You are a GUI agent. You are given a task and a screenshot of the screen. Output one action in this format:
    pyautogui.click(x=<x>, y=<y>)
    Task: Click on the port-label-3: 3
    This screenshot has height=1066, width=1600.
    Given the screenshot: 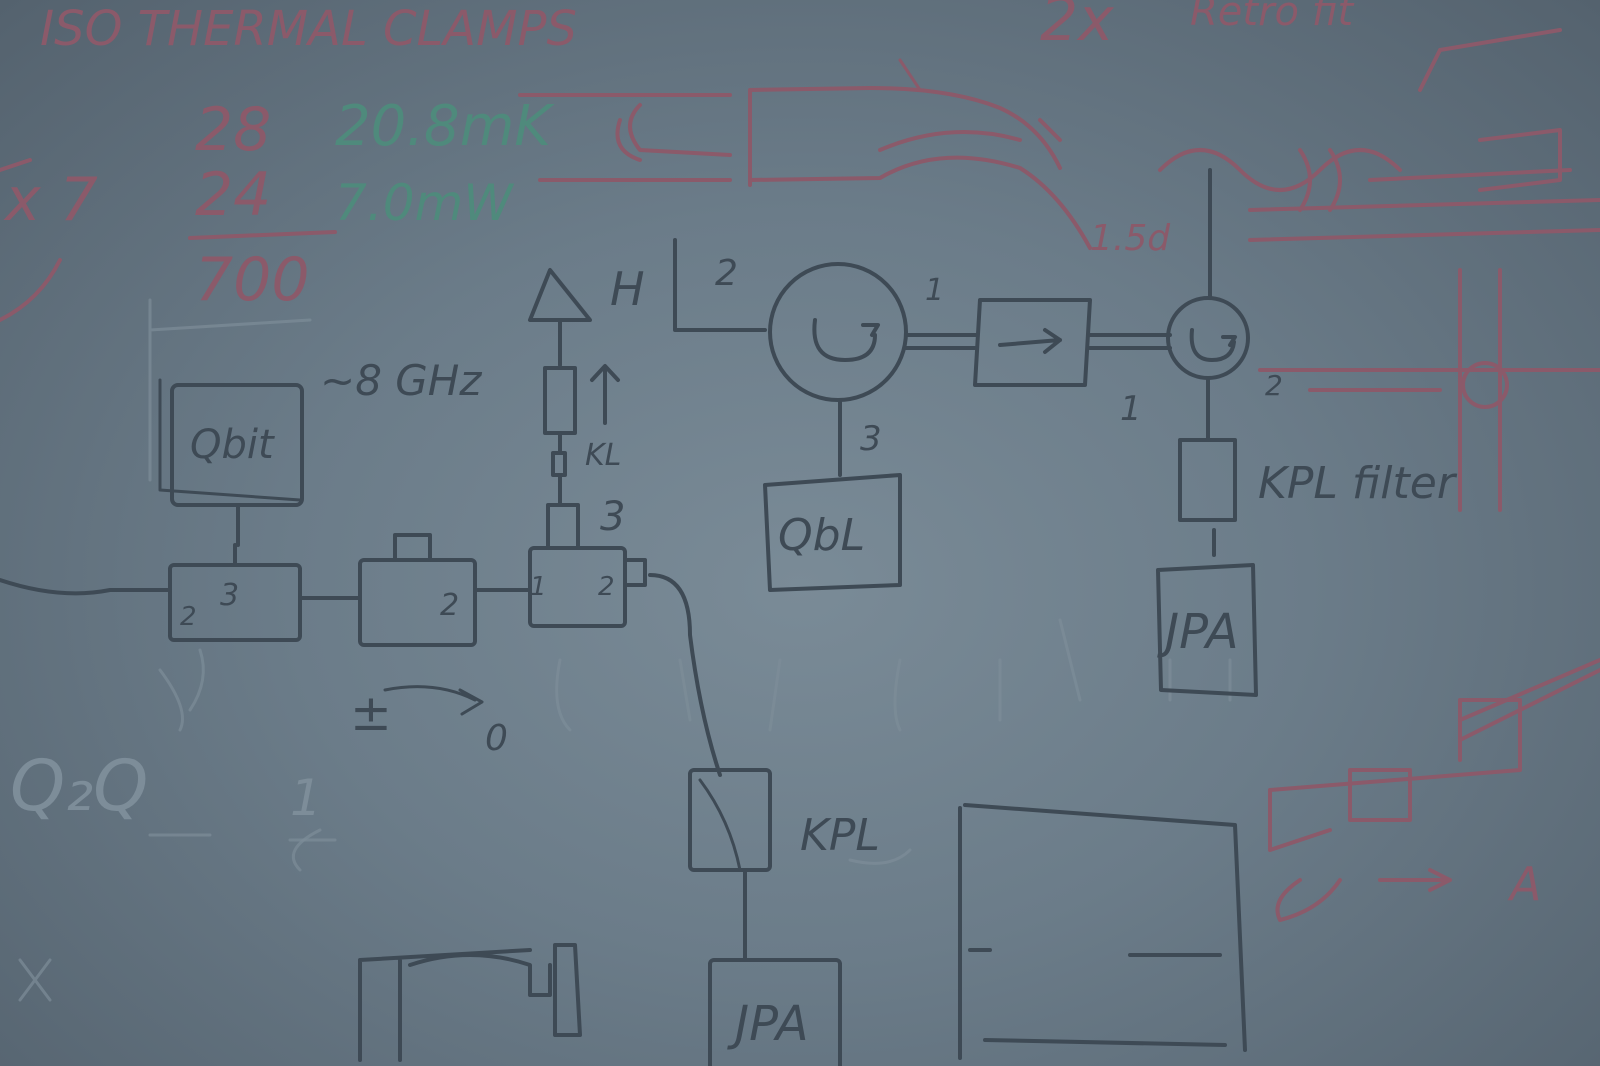 What is the action you would take?
    pyautogui.click(x=229, y=595)
    